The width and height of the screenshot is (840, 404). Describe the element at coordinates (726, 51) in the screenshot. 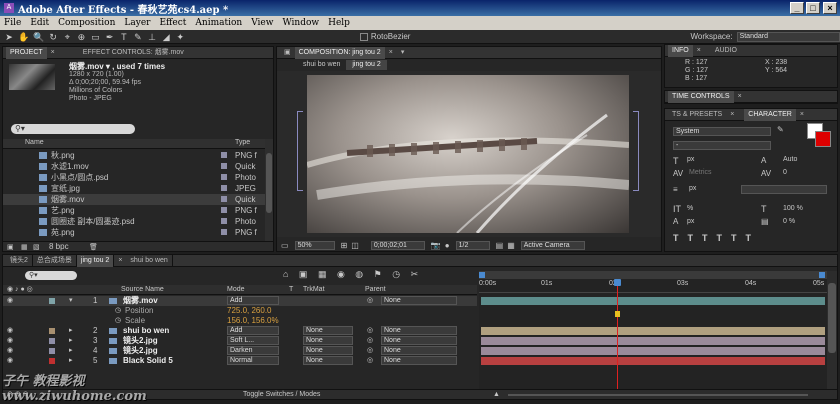

I see `tab-audio: AUDIO` at that location.